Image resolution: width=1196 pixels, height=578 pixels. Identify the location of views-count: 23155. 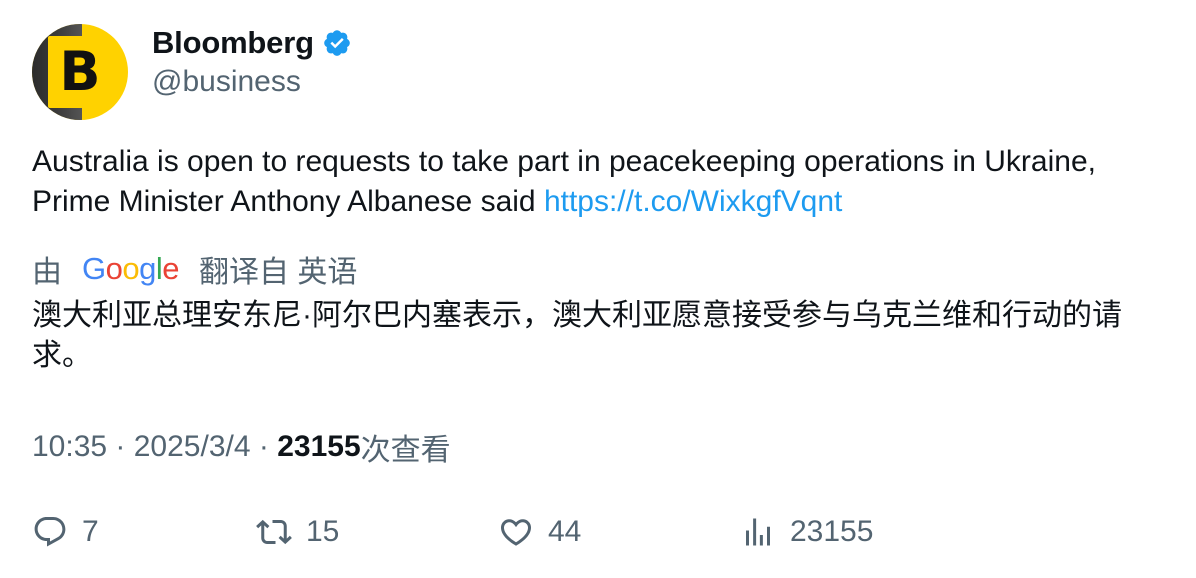
(319, 446).